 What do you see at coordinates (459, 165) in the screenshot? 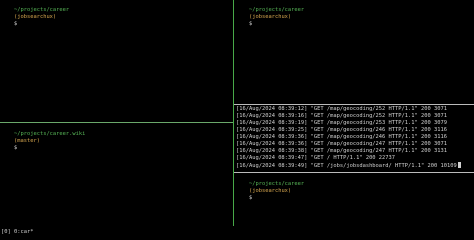
I see `terminal-cursor` at bounding box center [459, 165].